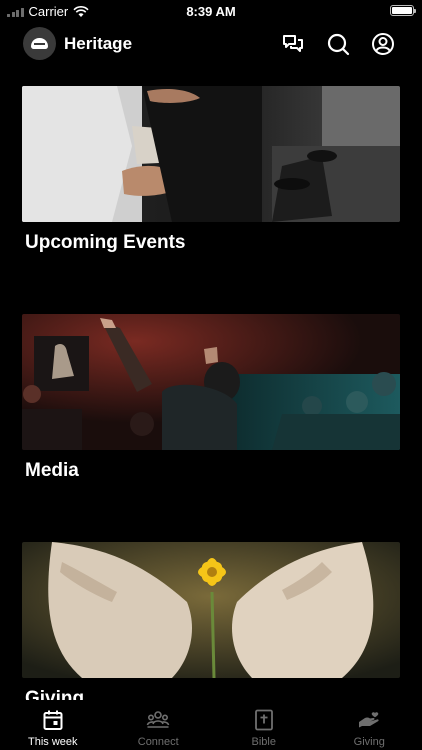  Describe the element at coordinates (211, 44) in the screenshot. I see `app-header: Heritage` at that location.